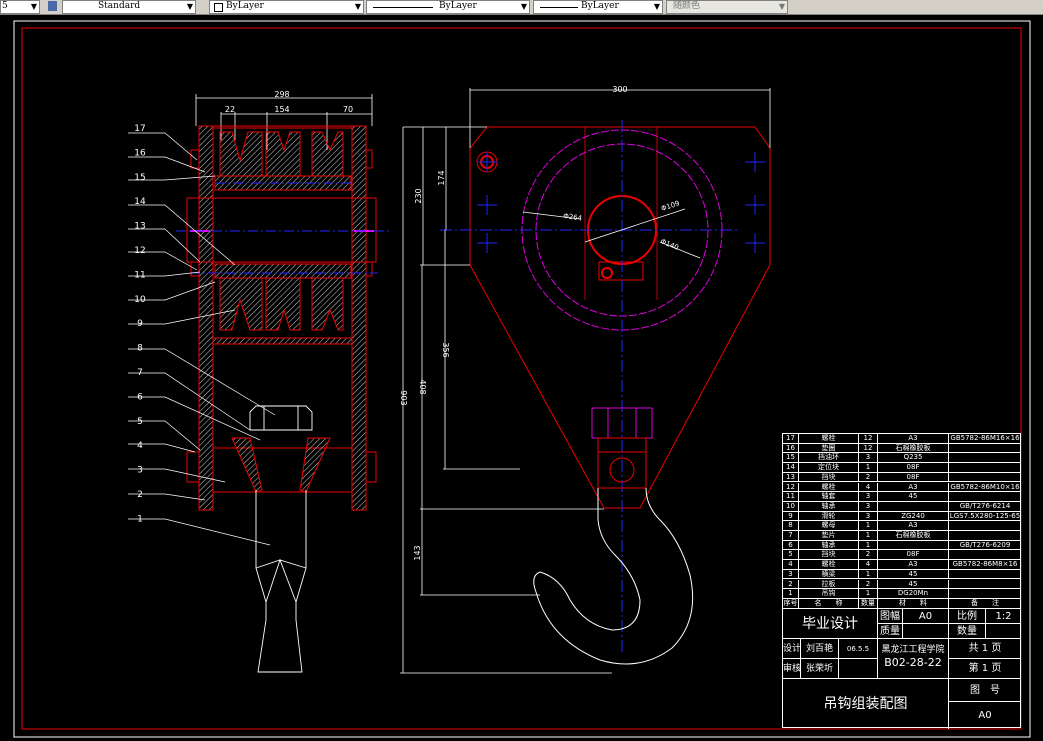 The image size is (1043, 741). Describe the element at coordinates (573, 217) in the screenshot. I see `dim-d264: Φ264` at that location.